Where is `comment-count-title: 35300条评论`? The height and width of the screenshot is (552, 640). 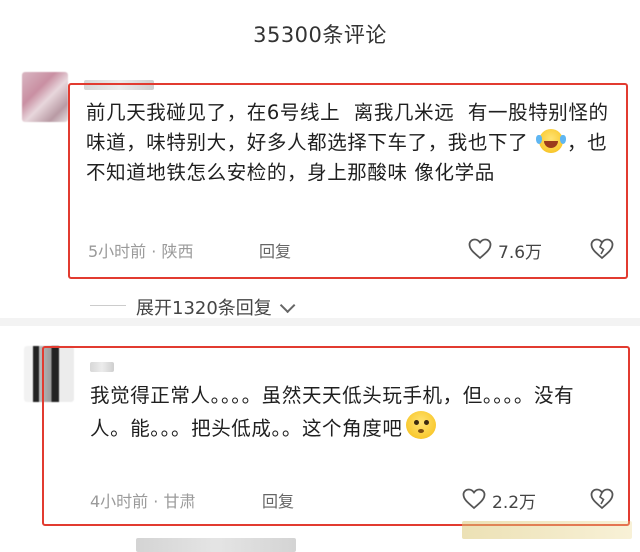
comment-count-title: 35300条评论 is located at coordinates (320, 35).